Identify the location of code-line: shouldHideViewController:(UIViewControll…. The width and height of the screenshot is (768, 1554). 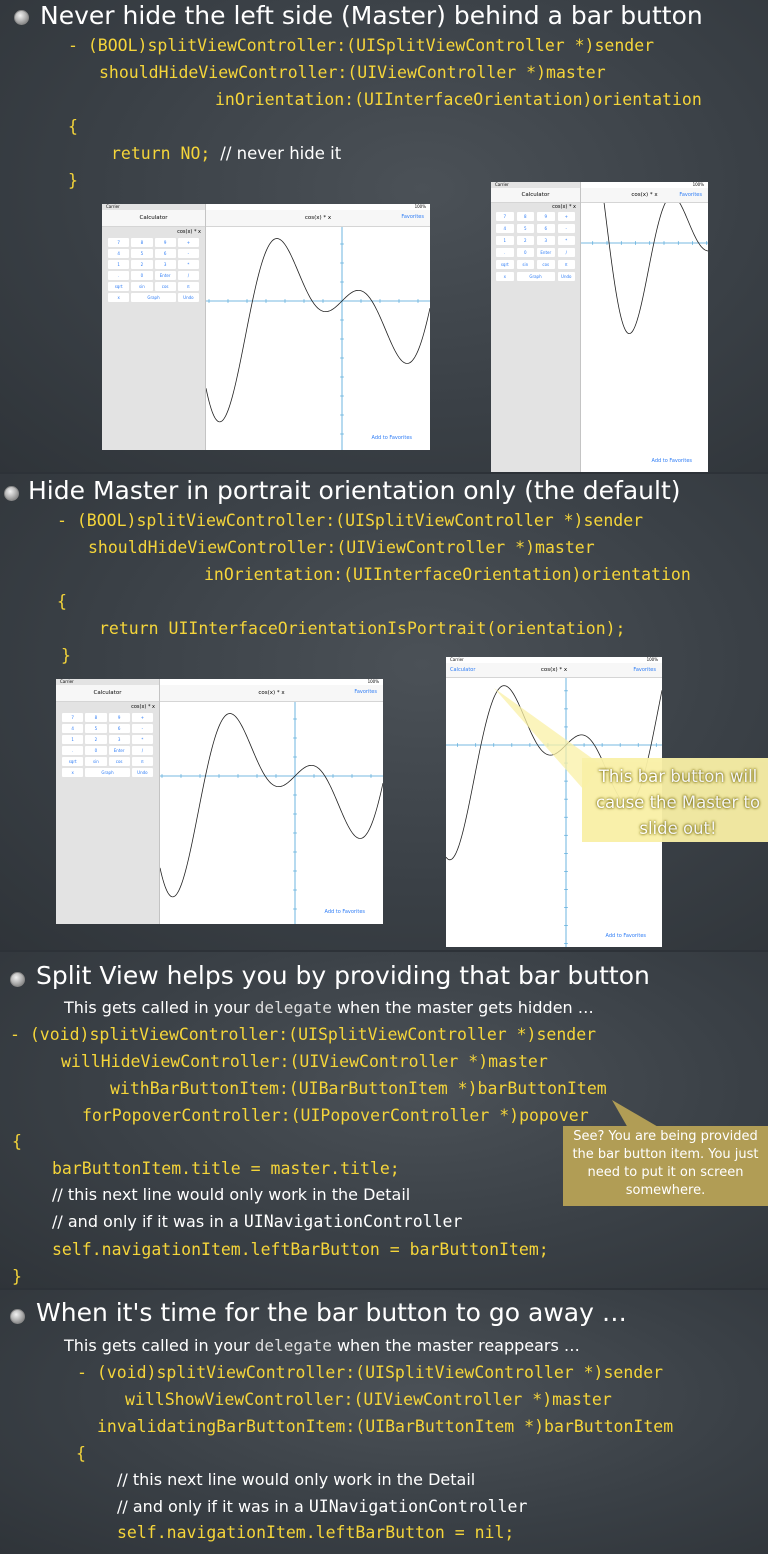
(341, 547).